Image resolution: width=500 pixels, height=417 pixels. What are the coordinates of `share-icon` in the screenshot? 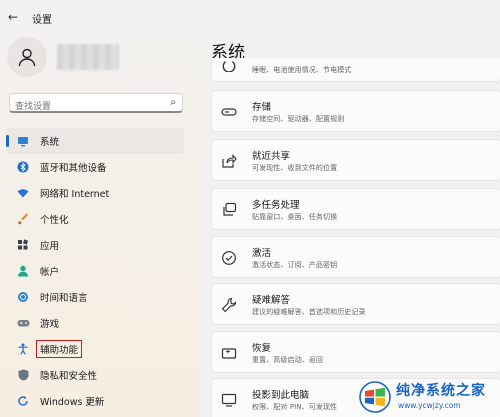 It's located at (229, 161).